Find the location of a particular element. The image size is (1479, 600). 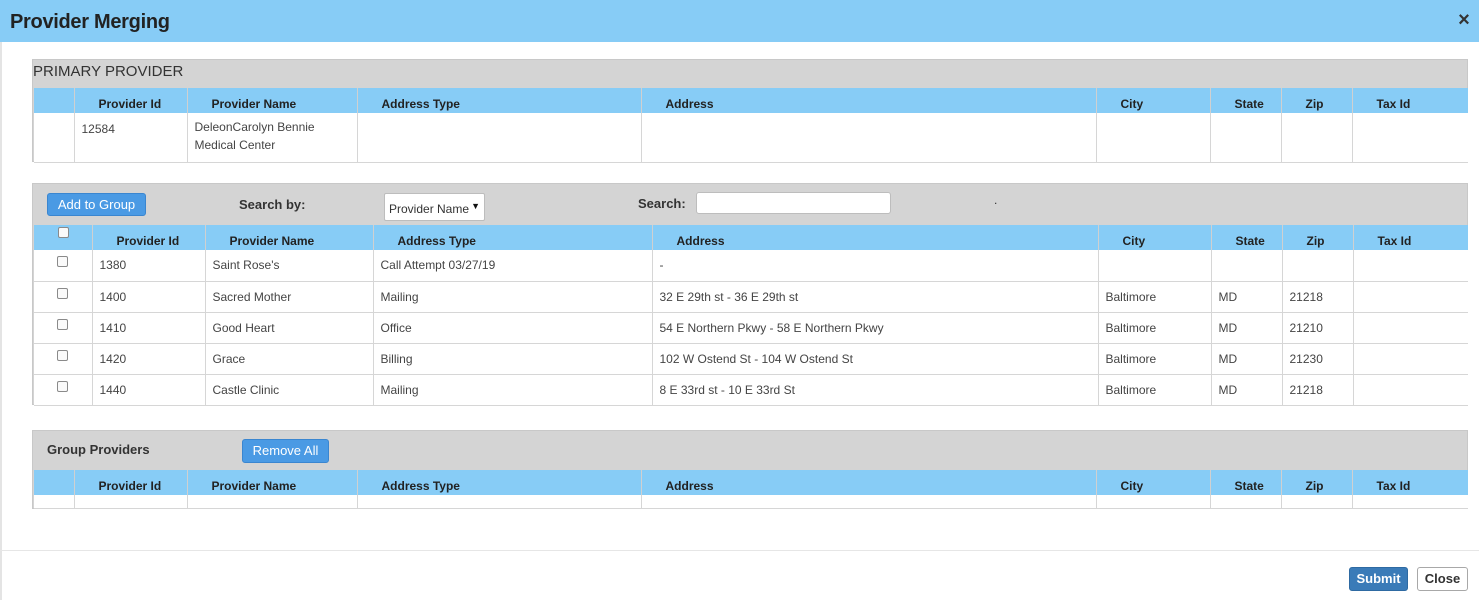

group-providers-heading: Group Providers is located at coordinates (98, 449).